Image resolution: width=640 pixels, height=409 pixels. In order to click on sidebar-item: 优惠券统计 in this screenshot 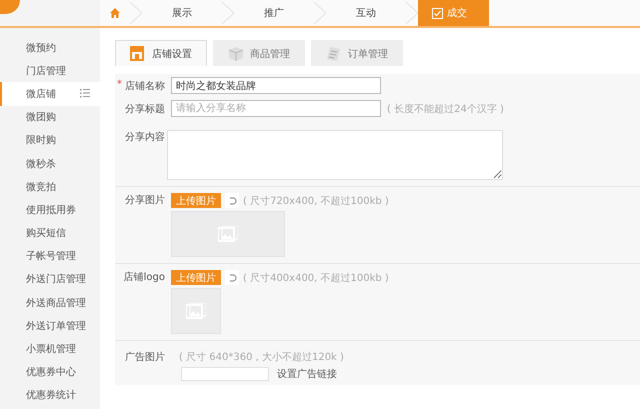, I will do `click(50, 395)`.